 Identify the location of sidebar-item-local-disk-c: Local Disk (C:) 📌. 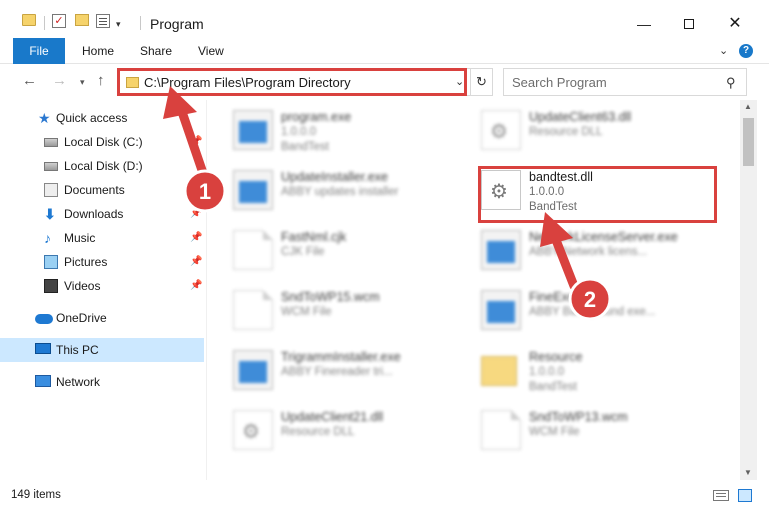
(102, 142).